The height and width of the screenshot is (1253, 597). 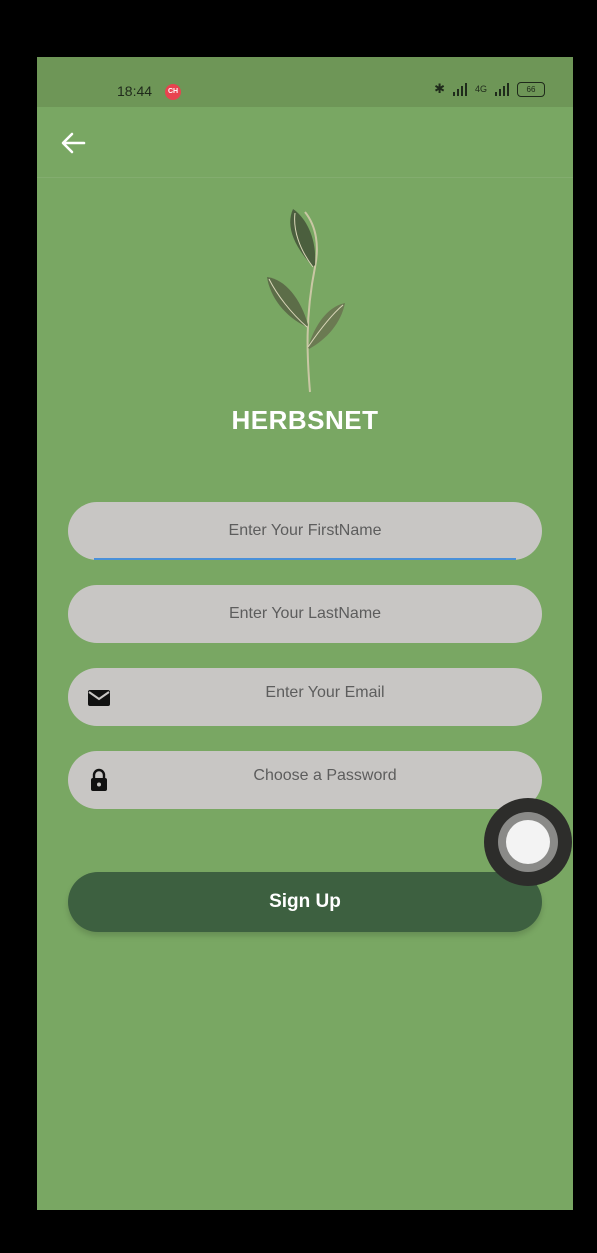 I want to click on back-button, so click(x=73, y=143).